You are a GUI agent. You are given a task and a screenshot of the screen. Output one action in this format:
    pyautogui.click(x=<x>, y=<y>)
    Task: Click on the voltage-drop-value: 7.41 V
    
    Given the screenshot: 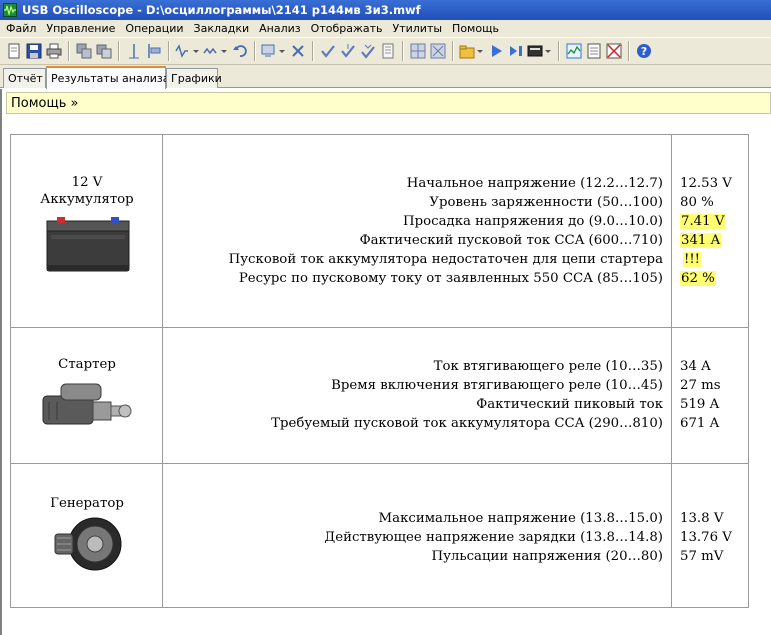 What is the action you would take?
    pyautogui.click(x=703, y=221)
    